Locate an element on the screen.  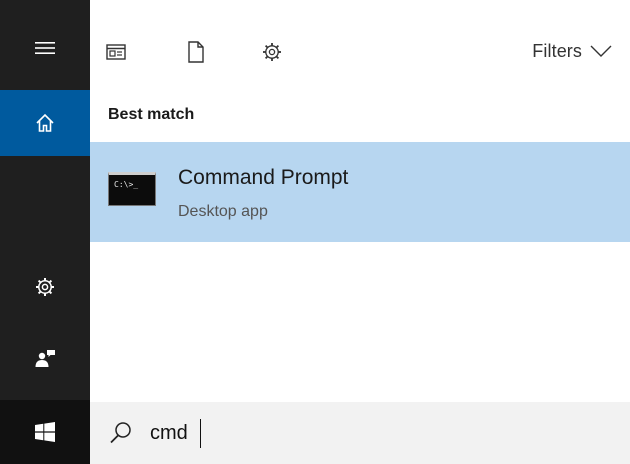
hamburger-icon is located at coordinates (45, 48).